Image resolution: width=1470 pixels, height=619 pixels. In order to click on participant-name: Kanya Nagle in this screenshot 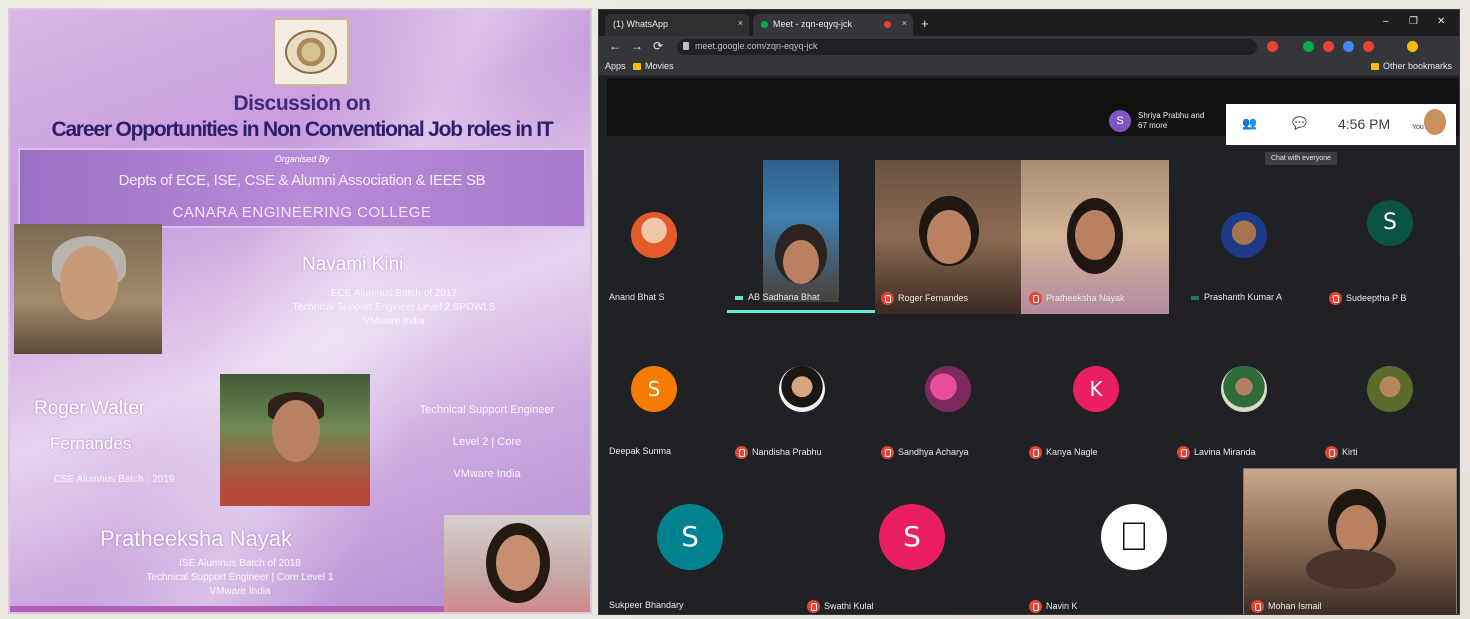, I will do `click(1063, 452)`.